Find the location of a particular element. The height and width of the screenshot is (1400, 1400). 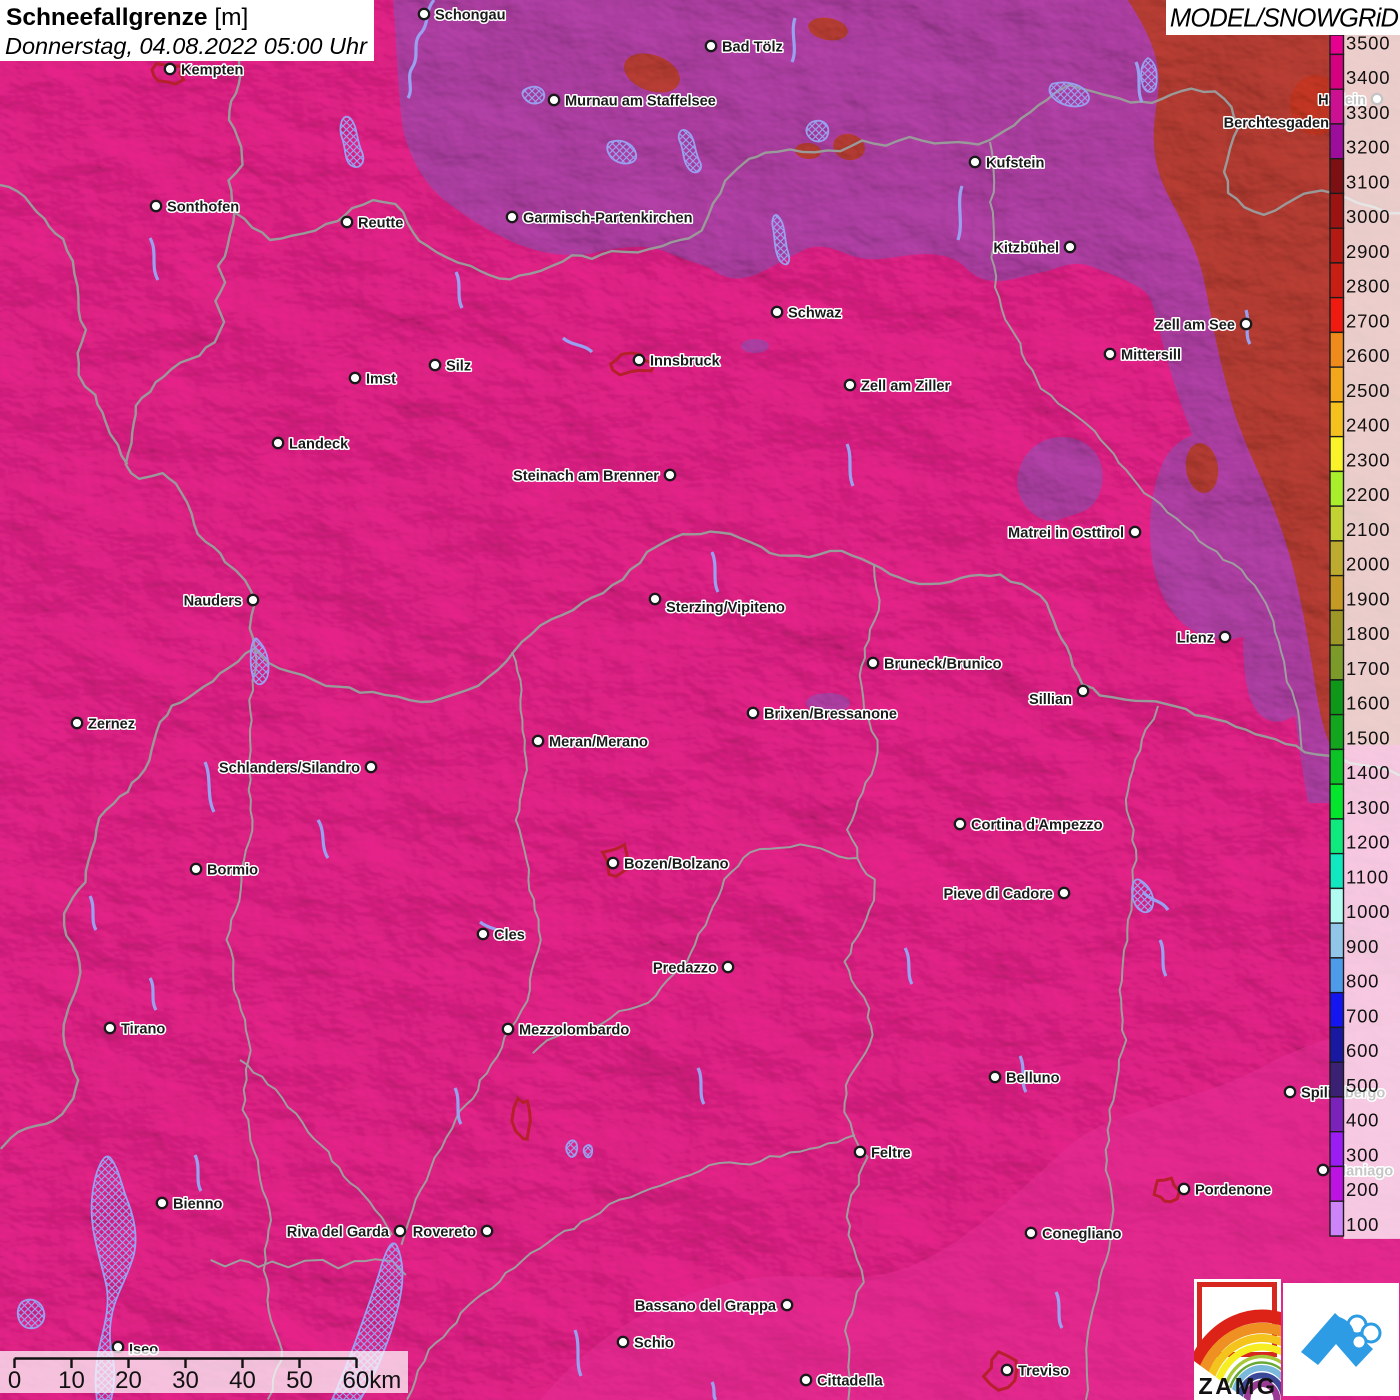

svg-text: Riva del Garda is located at coordinates (338, 1233).